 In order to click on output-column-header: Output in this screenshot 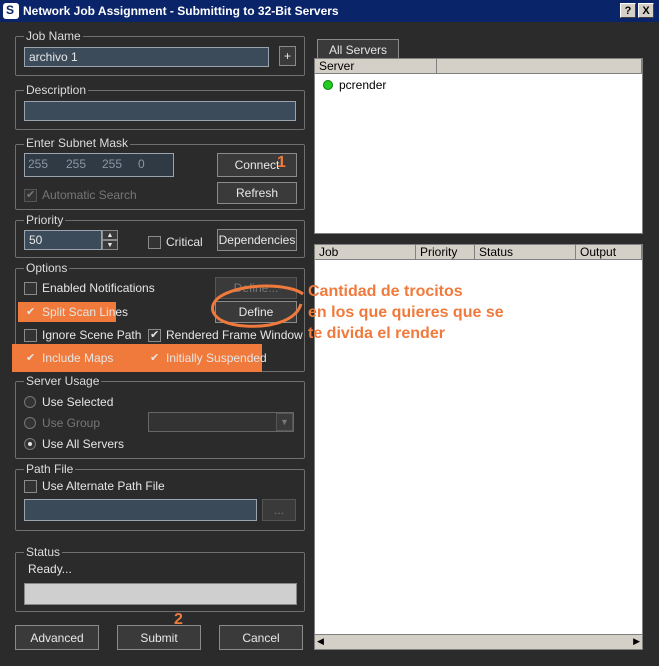, I will do `click(609, 252)`.